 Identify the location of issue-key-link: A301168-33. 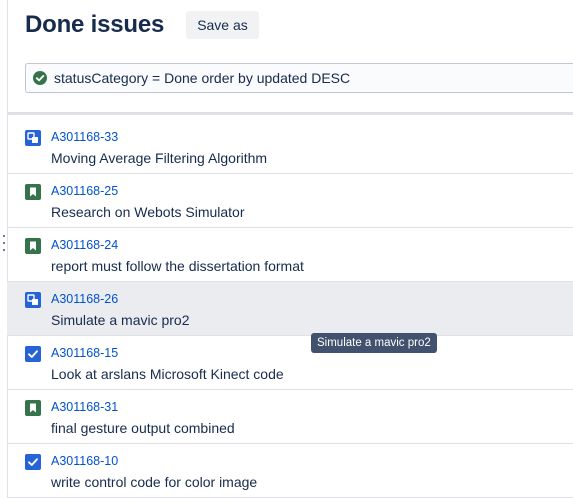
(84, 137).